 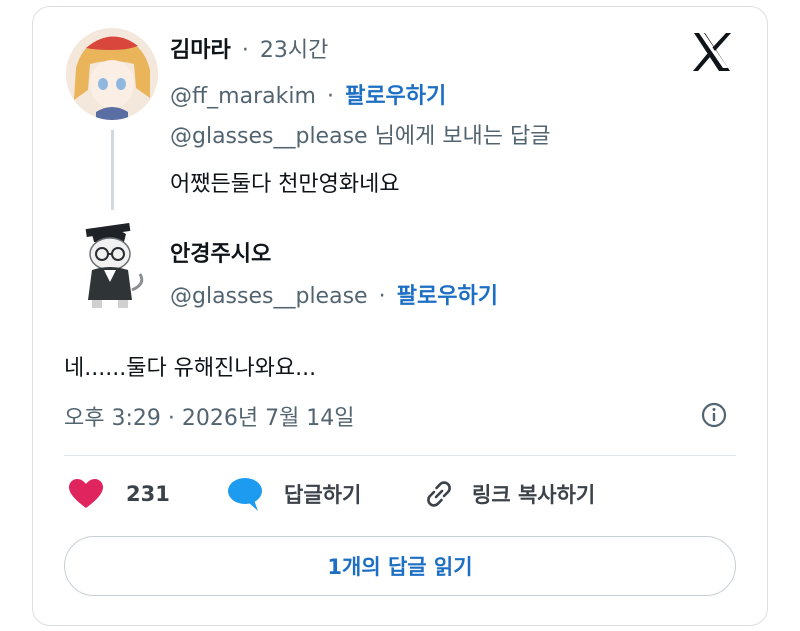 I want to click on divider, so click(x=400, y=455).